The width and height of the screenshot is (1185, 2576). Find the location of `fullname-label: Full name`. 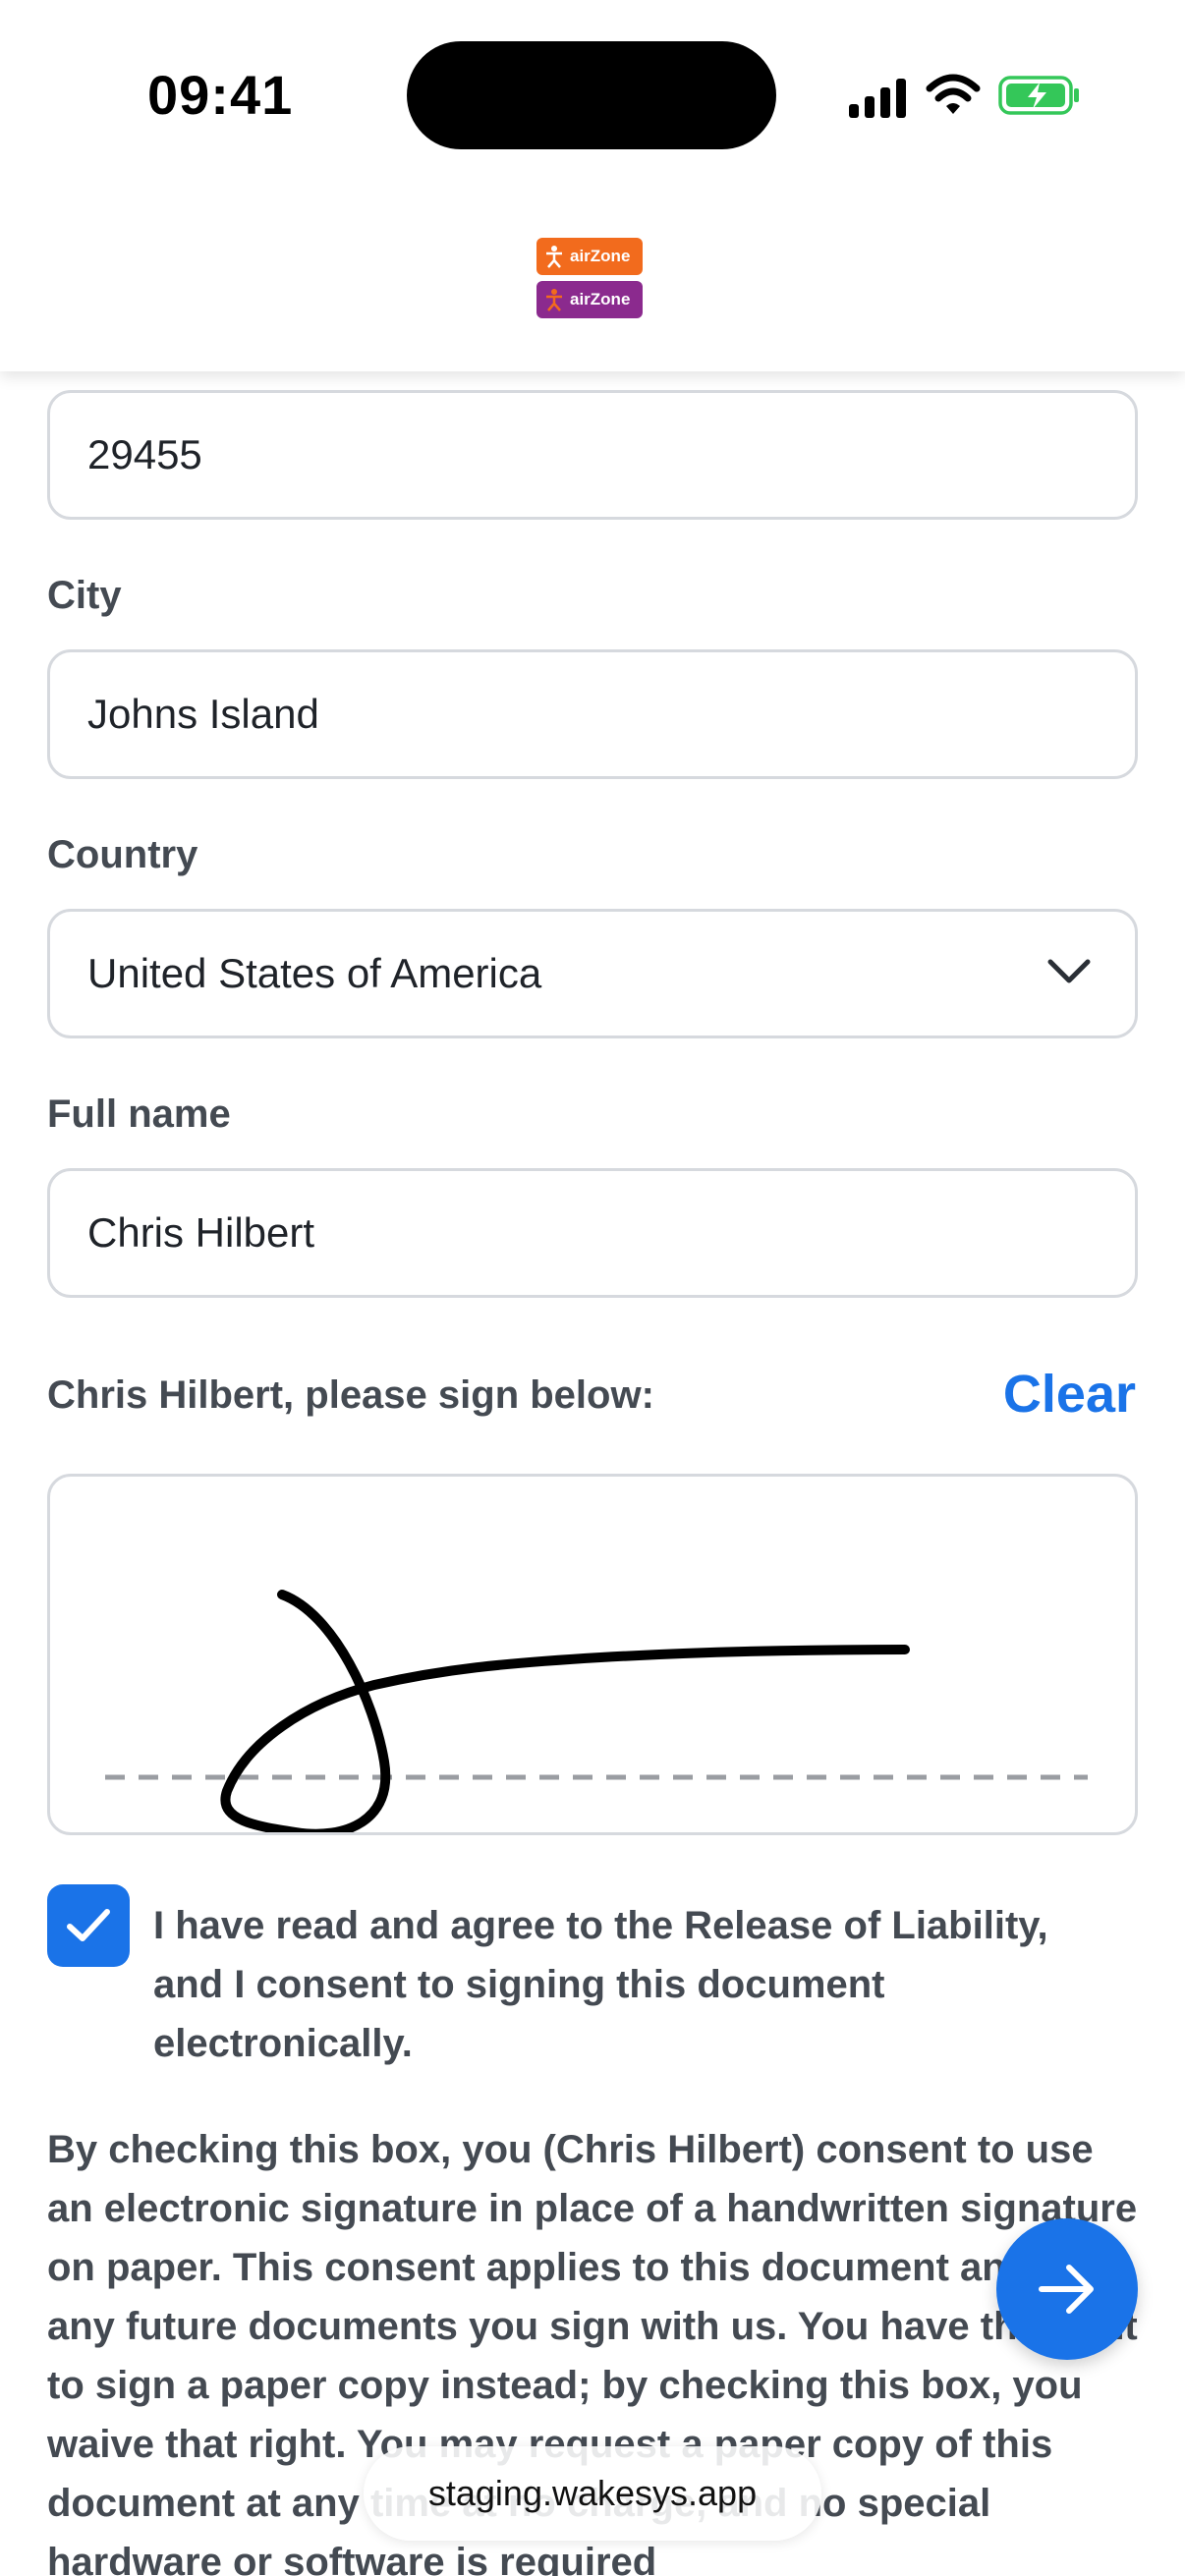

fullname-label: Full name is located at coordinates (139, 1114).